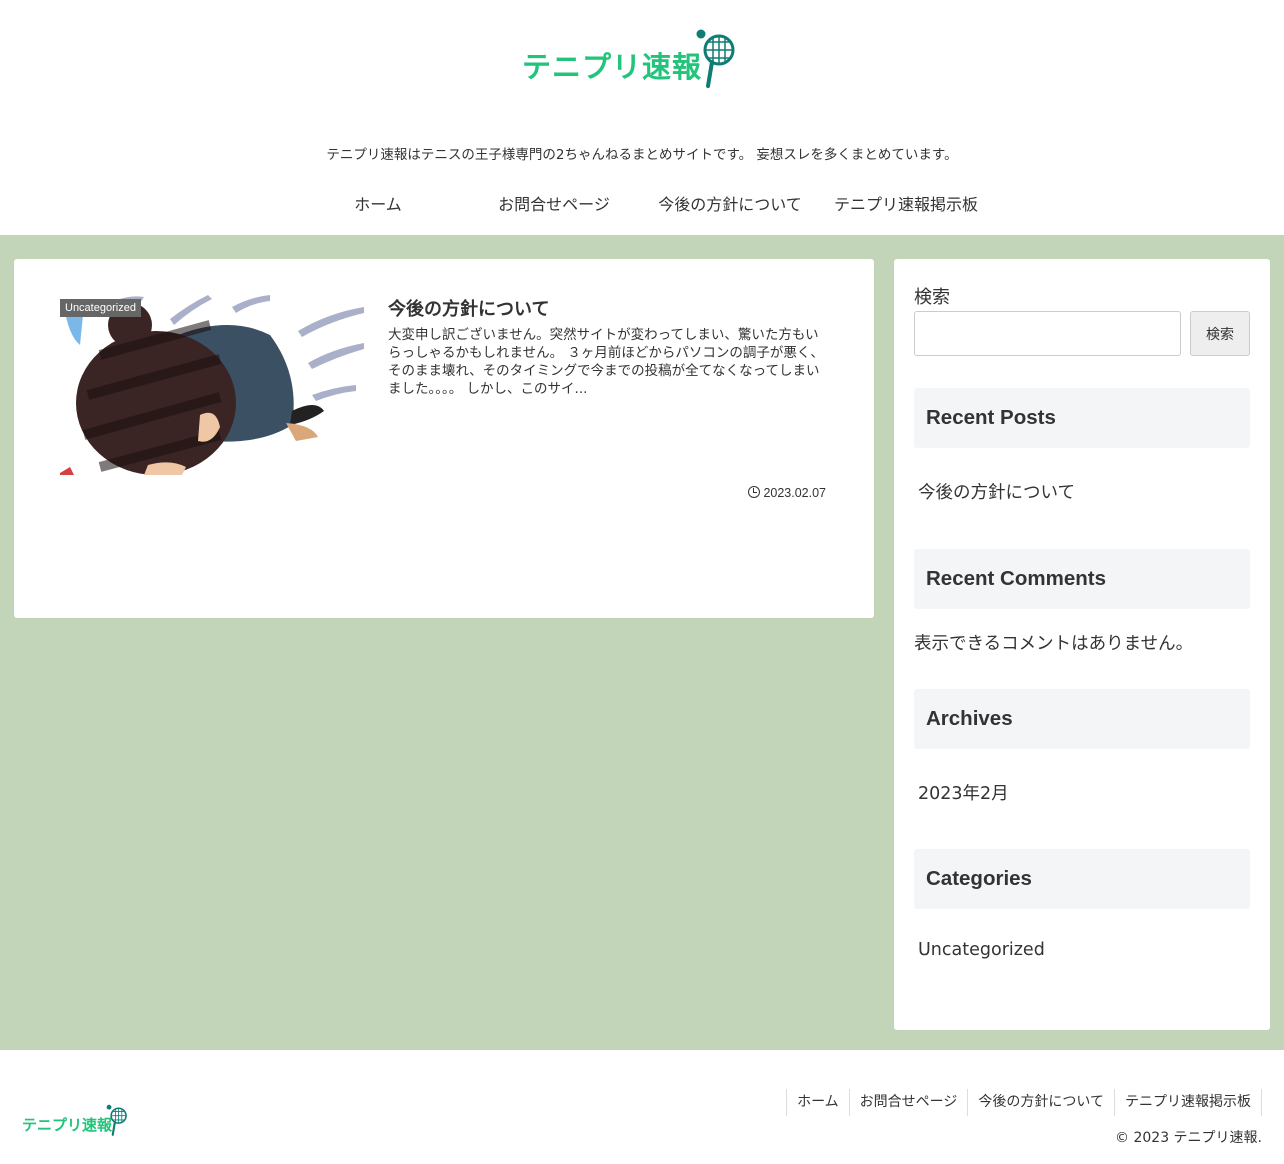 The height and width of the screenshot is (1164, 1284). Describe the element at coordinates (100, 308) in the screenshot. I see `category-label: Uncategorized` at that location.